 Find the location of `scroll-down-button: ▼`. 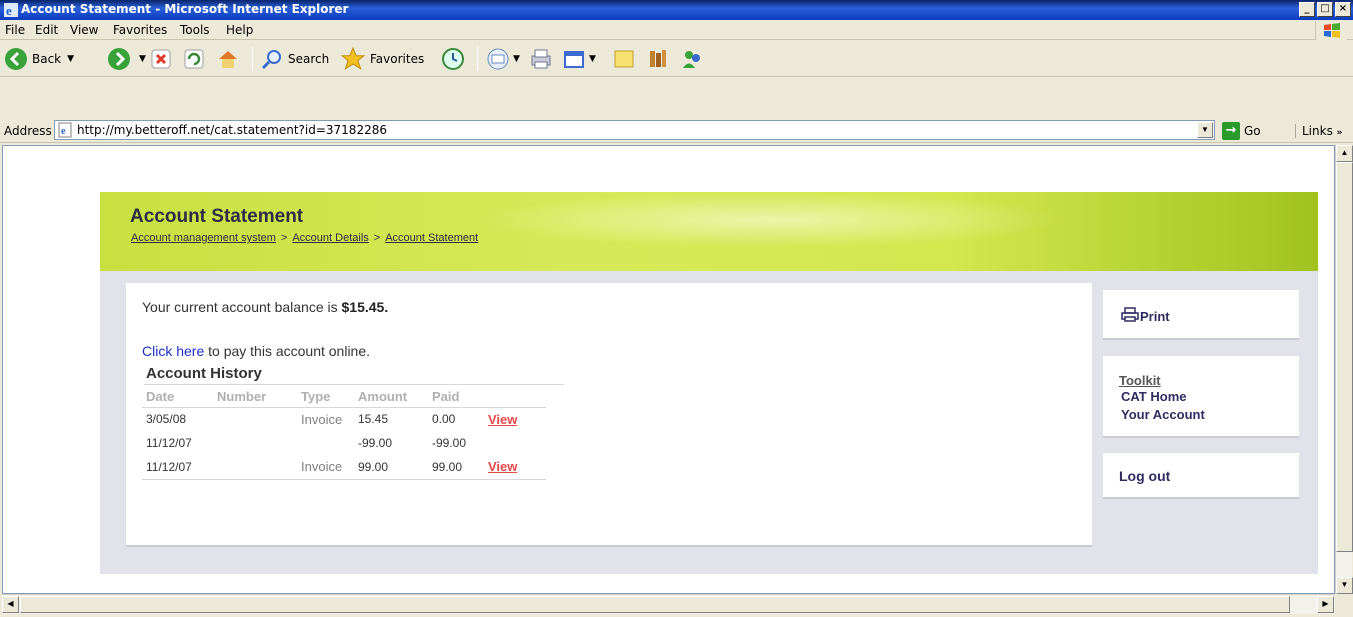

scroll-down-button: ▼ is located at coordinates (1344, 585).